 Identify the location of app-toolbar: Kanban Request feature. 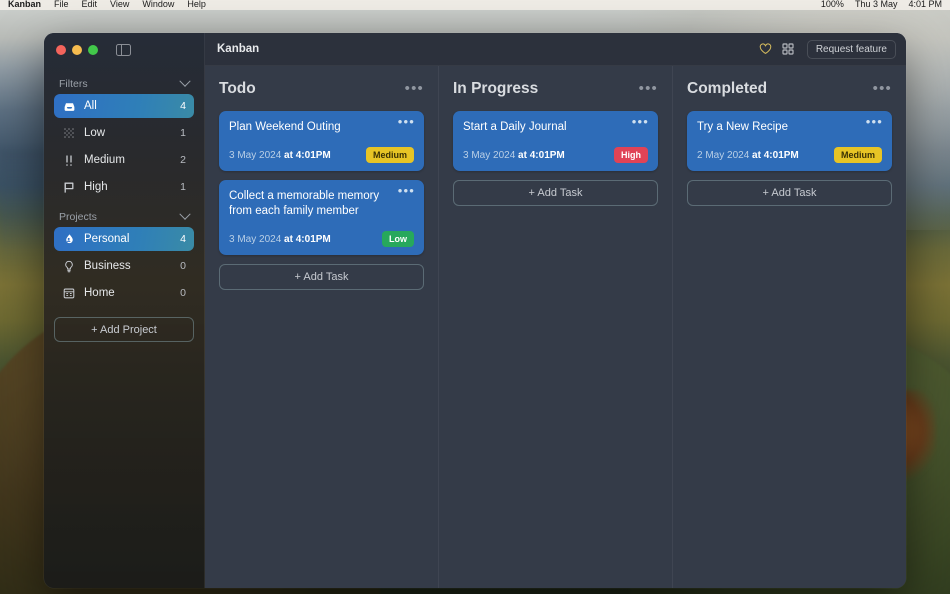
(555, 49).